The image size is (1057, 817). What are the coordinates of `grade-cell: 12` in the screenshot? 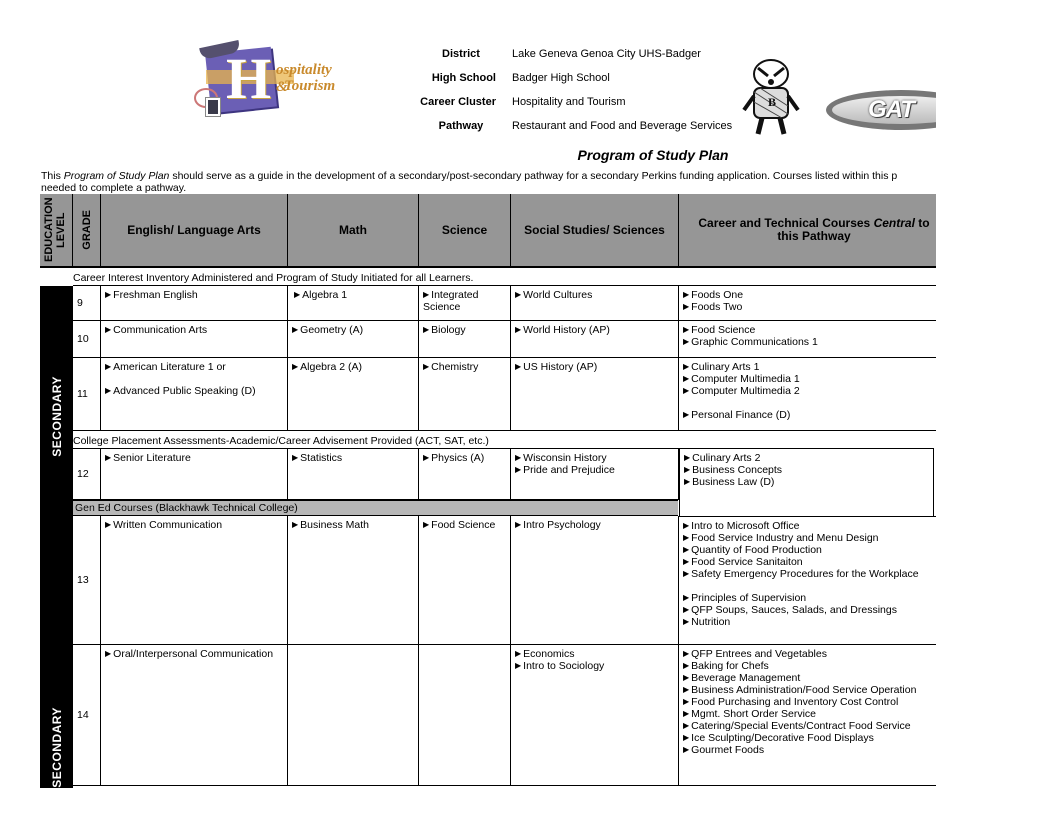 It's located at (87, 474).